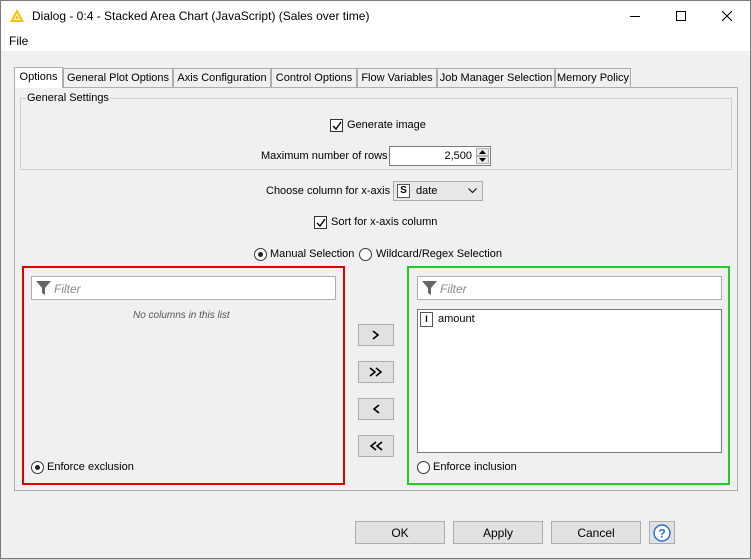  I want to click on x-axis-column-combo: S date, so click(438, 191).